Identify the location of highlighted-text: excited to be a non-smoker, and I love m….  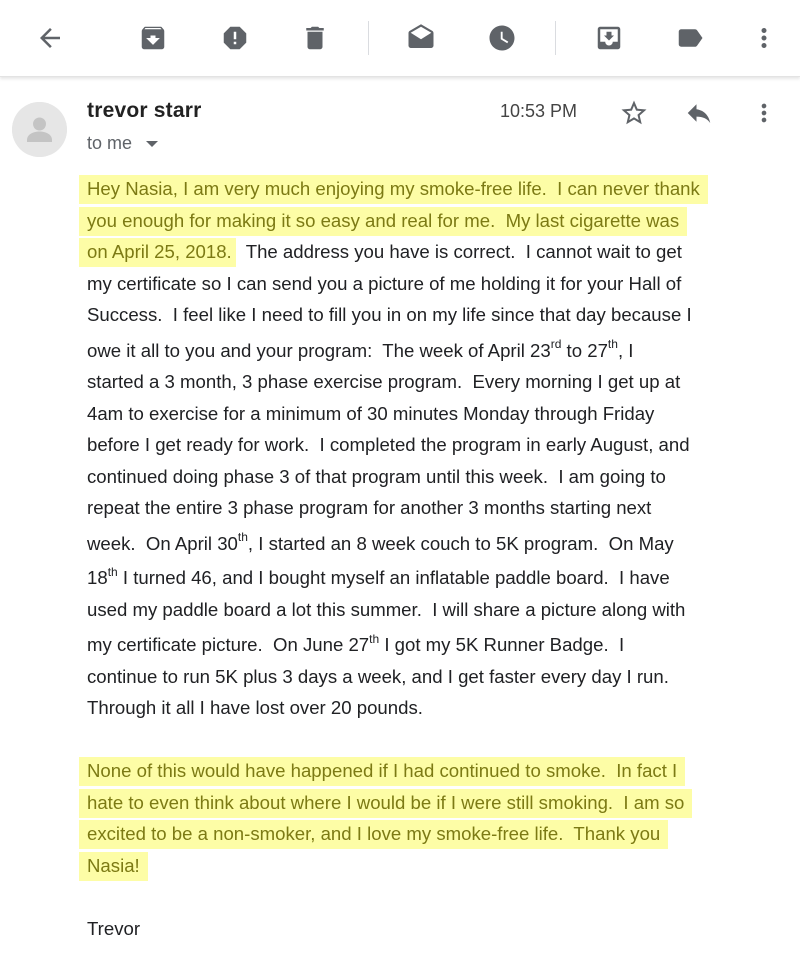
(374, 834).